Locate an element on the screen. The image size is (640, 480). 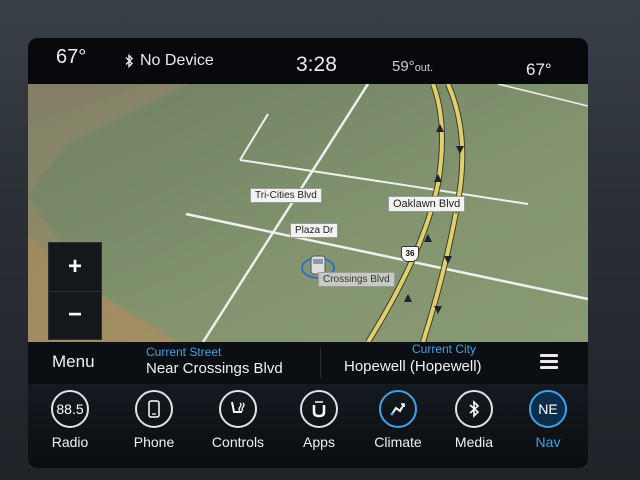
dock-climate: Climate is located at coordinates (398, 428).